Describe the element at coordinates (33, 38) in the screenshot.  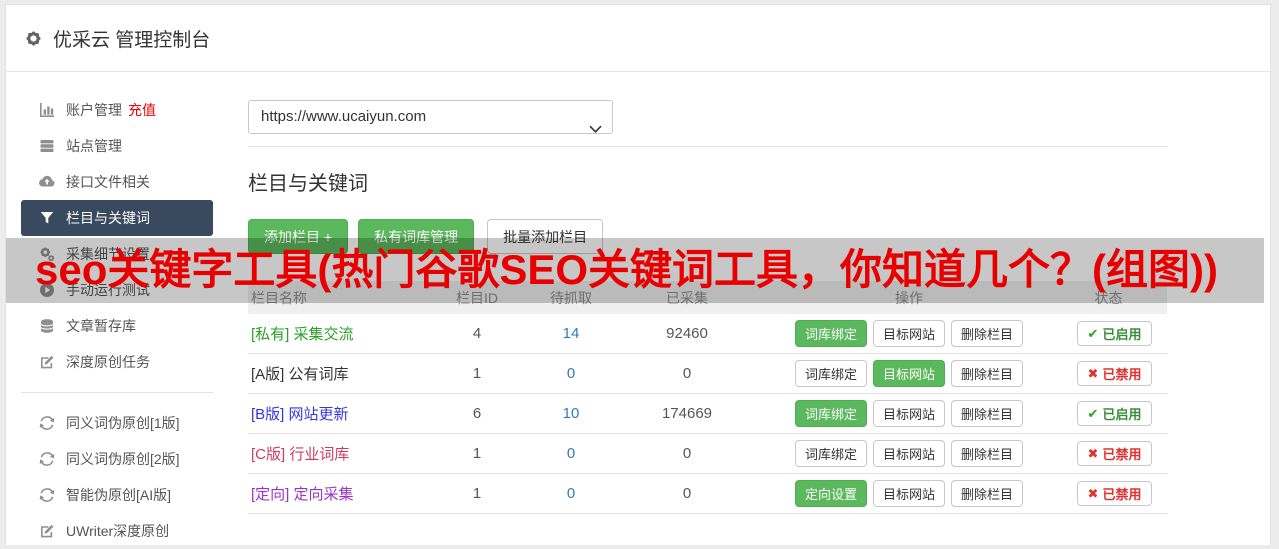
I see `gear-icon` at that location.